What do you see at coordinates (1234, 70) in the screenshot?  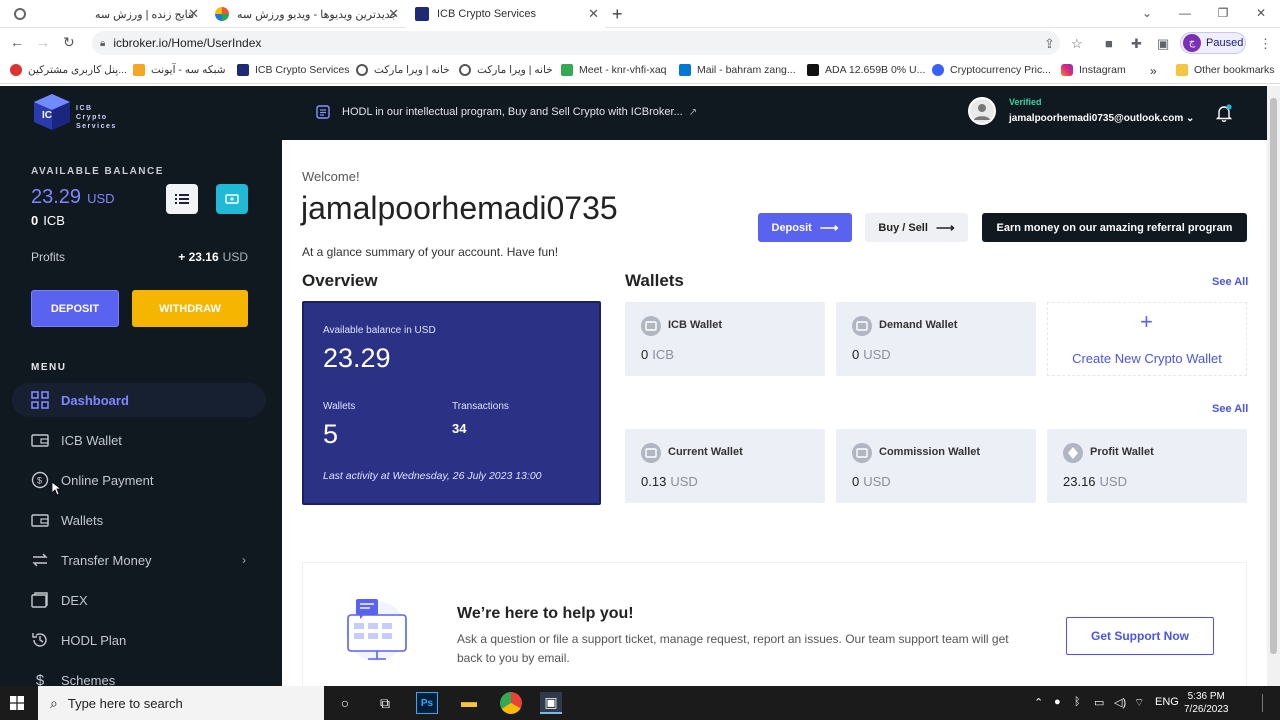 I see `bookmark-label: Other bookmarks` at bounding box center [1234, 70].